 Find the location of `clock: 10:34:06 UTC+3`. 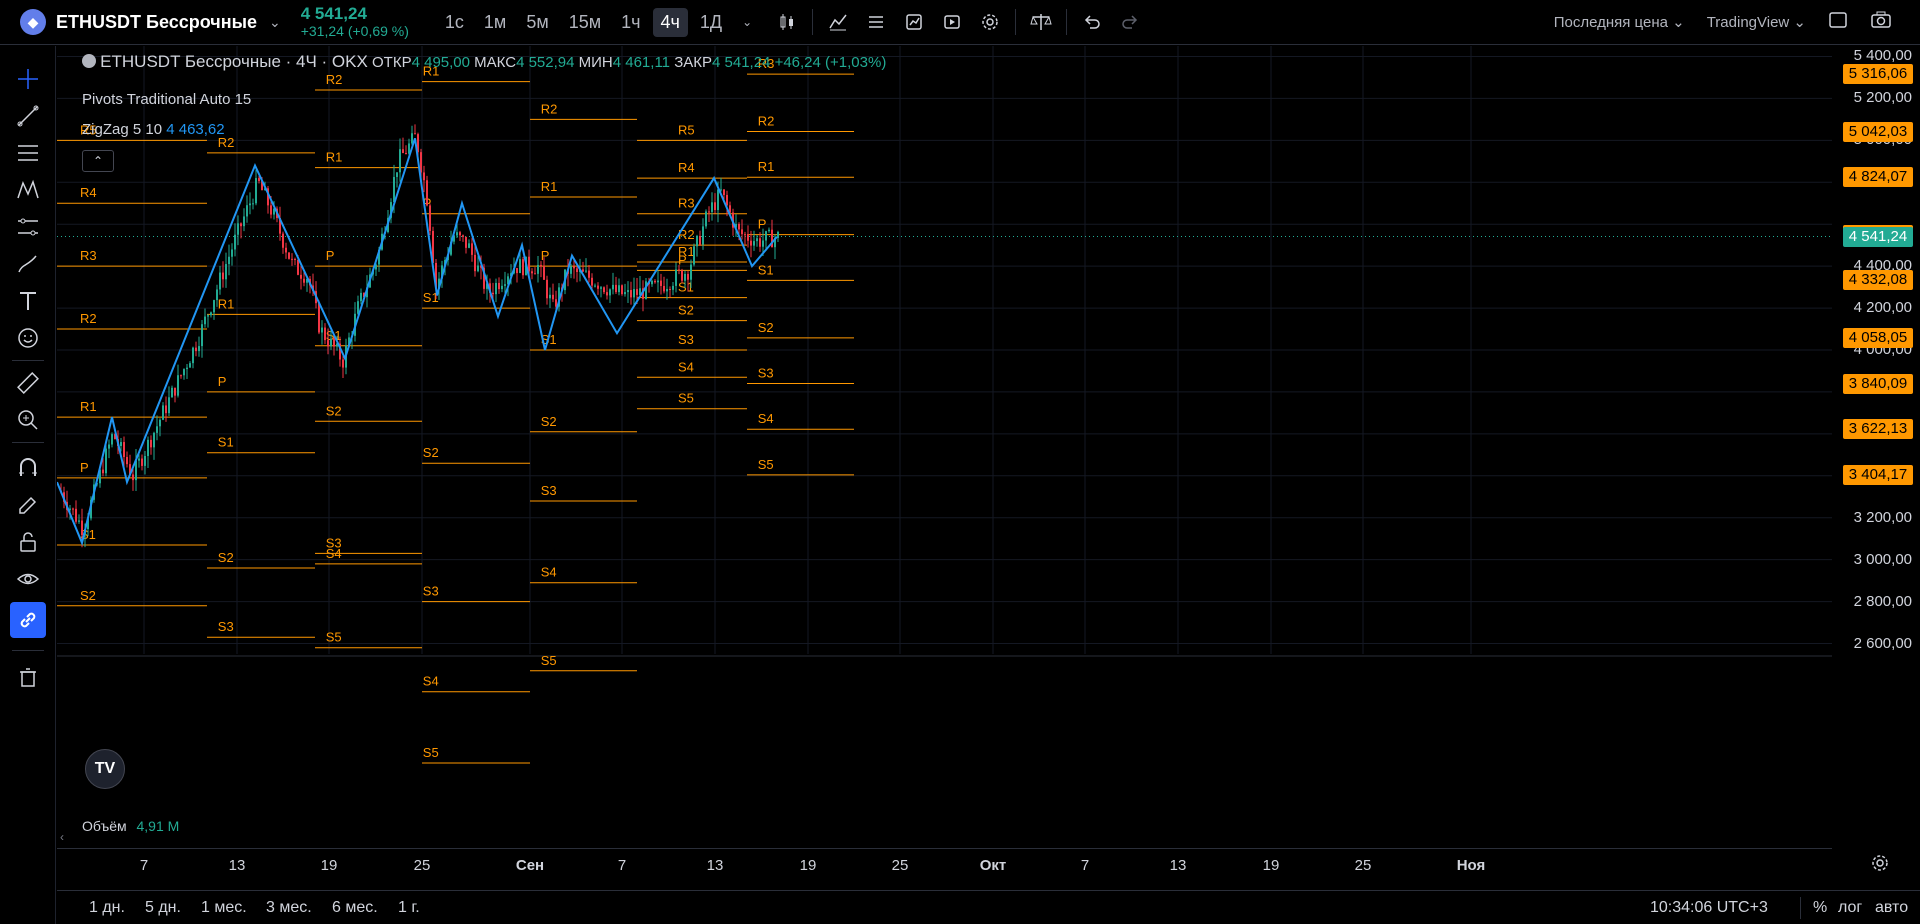

clock: 10:34:06 UTC+3 is located at coordinates (1709, 908).